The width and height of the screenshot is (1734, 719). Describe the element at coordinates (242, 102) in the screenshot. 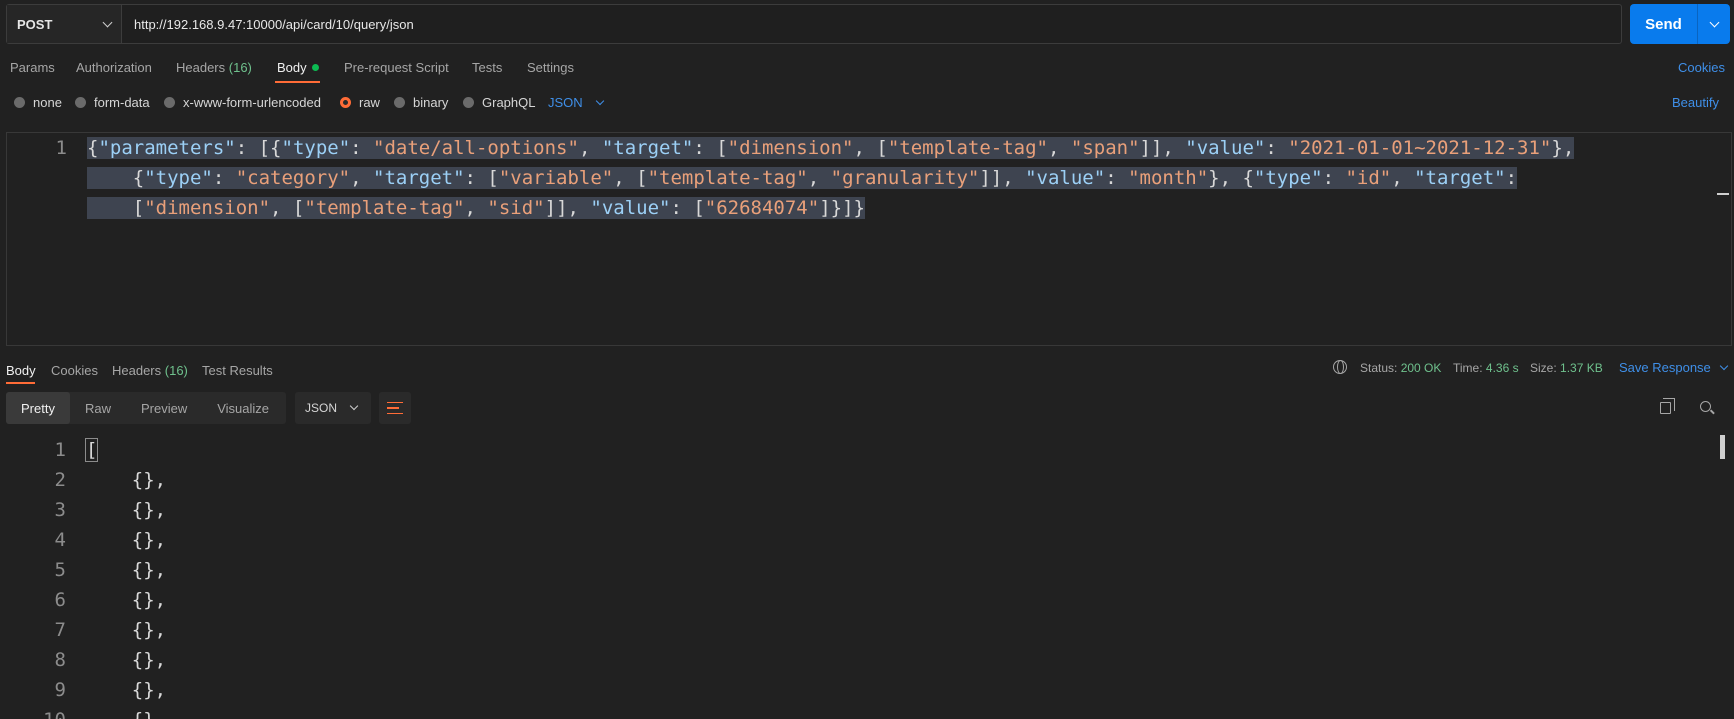

I see `radio-urlencoded: x-www-form-urlencoded` at that location.